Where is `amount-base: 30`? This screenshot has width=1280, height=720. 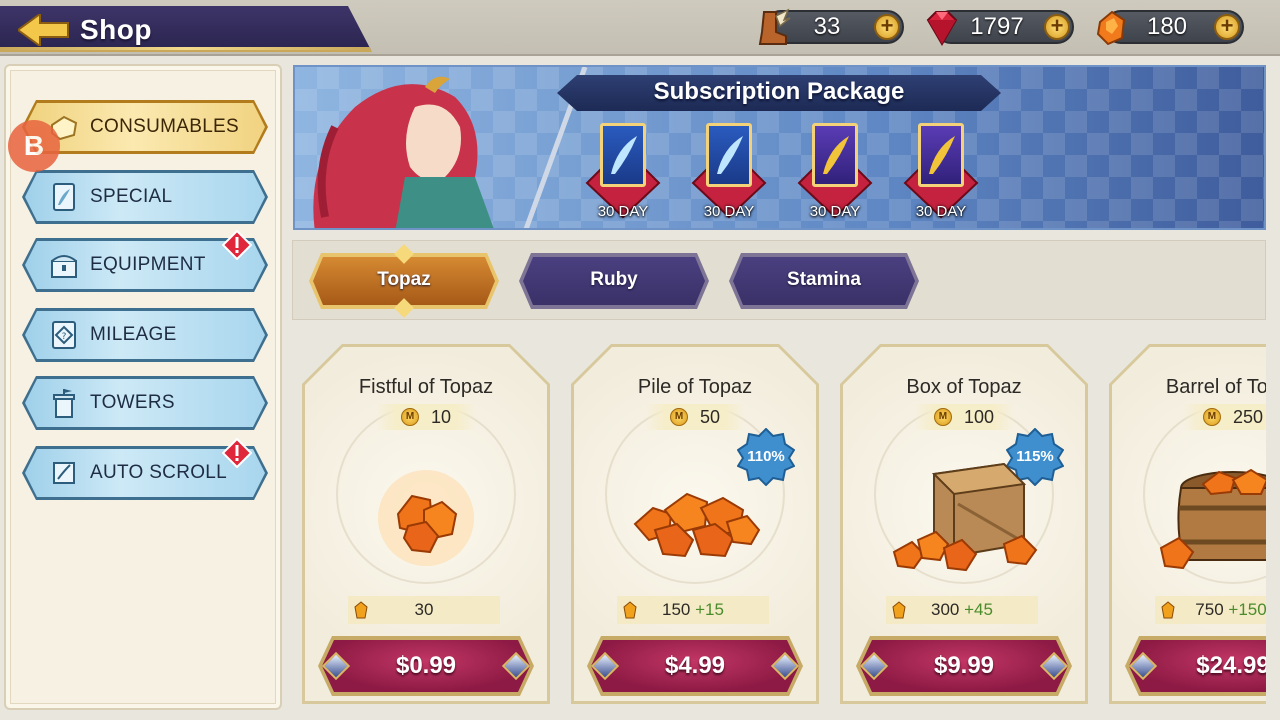 amount-base: 30 is located at coordinates (424, 609).